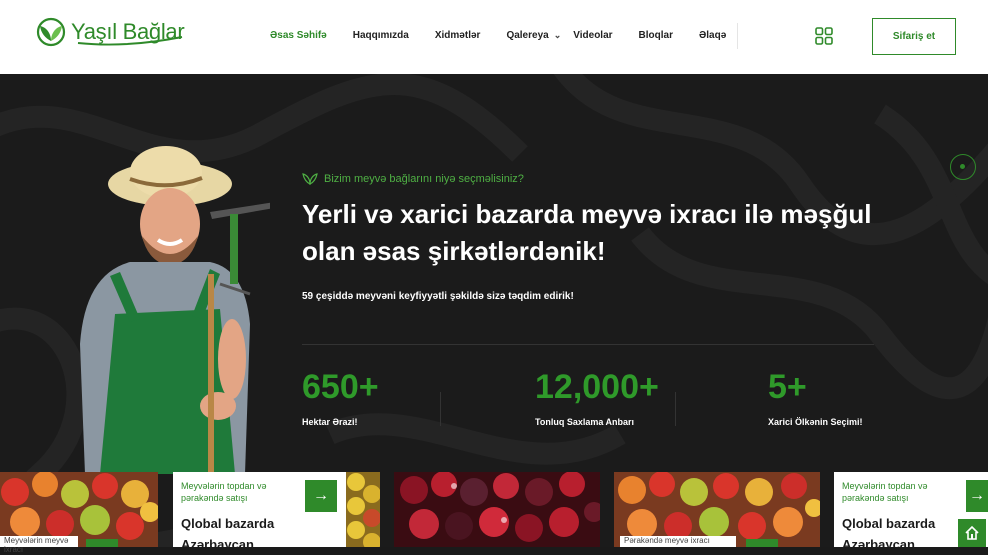 The image size is (988, 555). What do you see at coordinates (597, 387) in the screenshot?
I see `stat-value: 12,000+` at bounding box center [597, 387].